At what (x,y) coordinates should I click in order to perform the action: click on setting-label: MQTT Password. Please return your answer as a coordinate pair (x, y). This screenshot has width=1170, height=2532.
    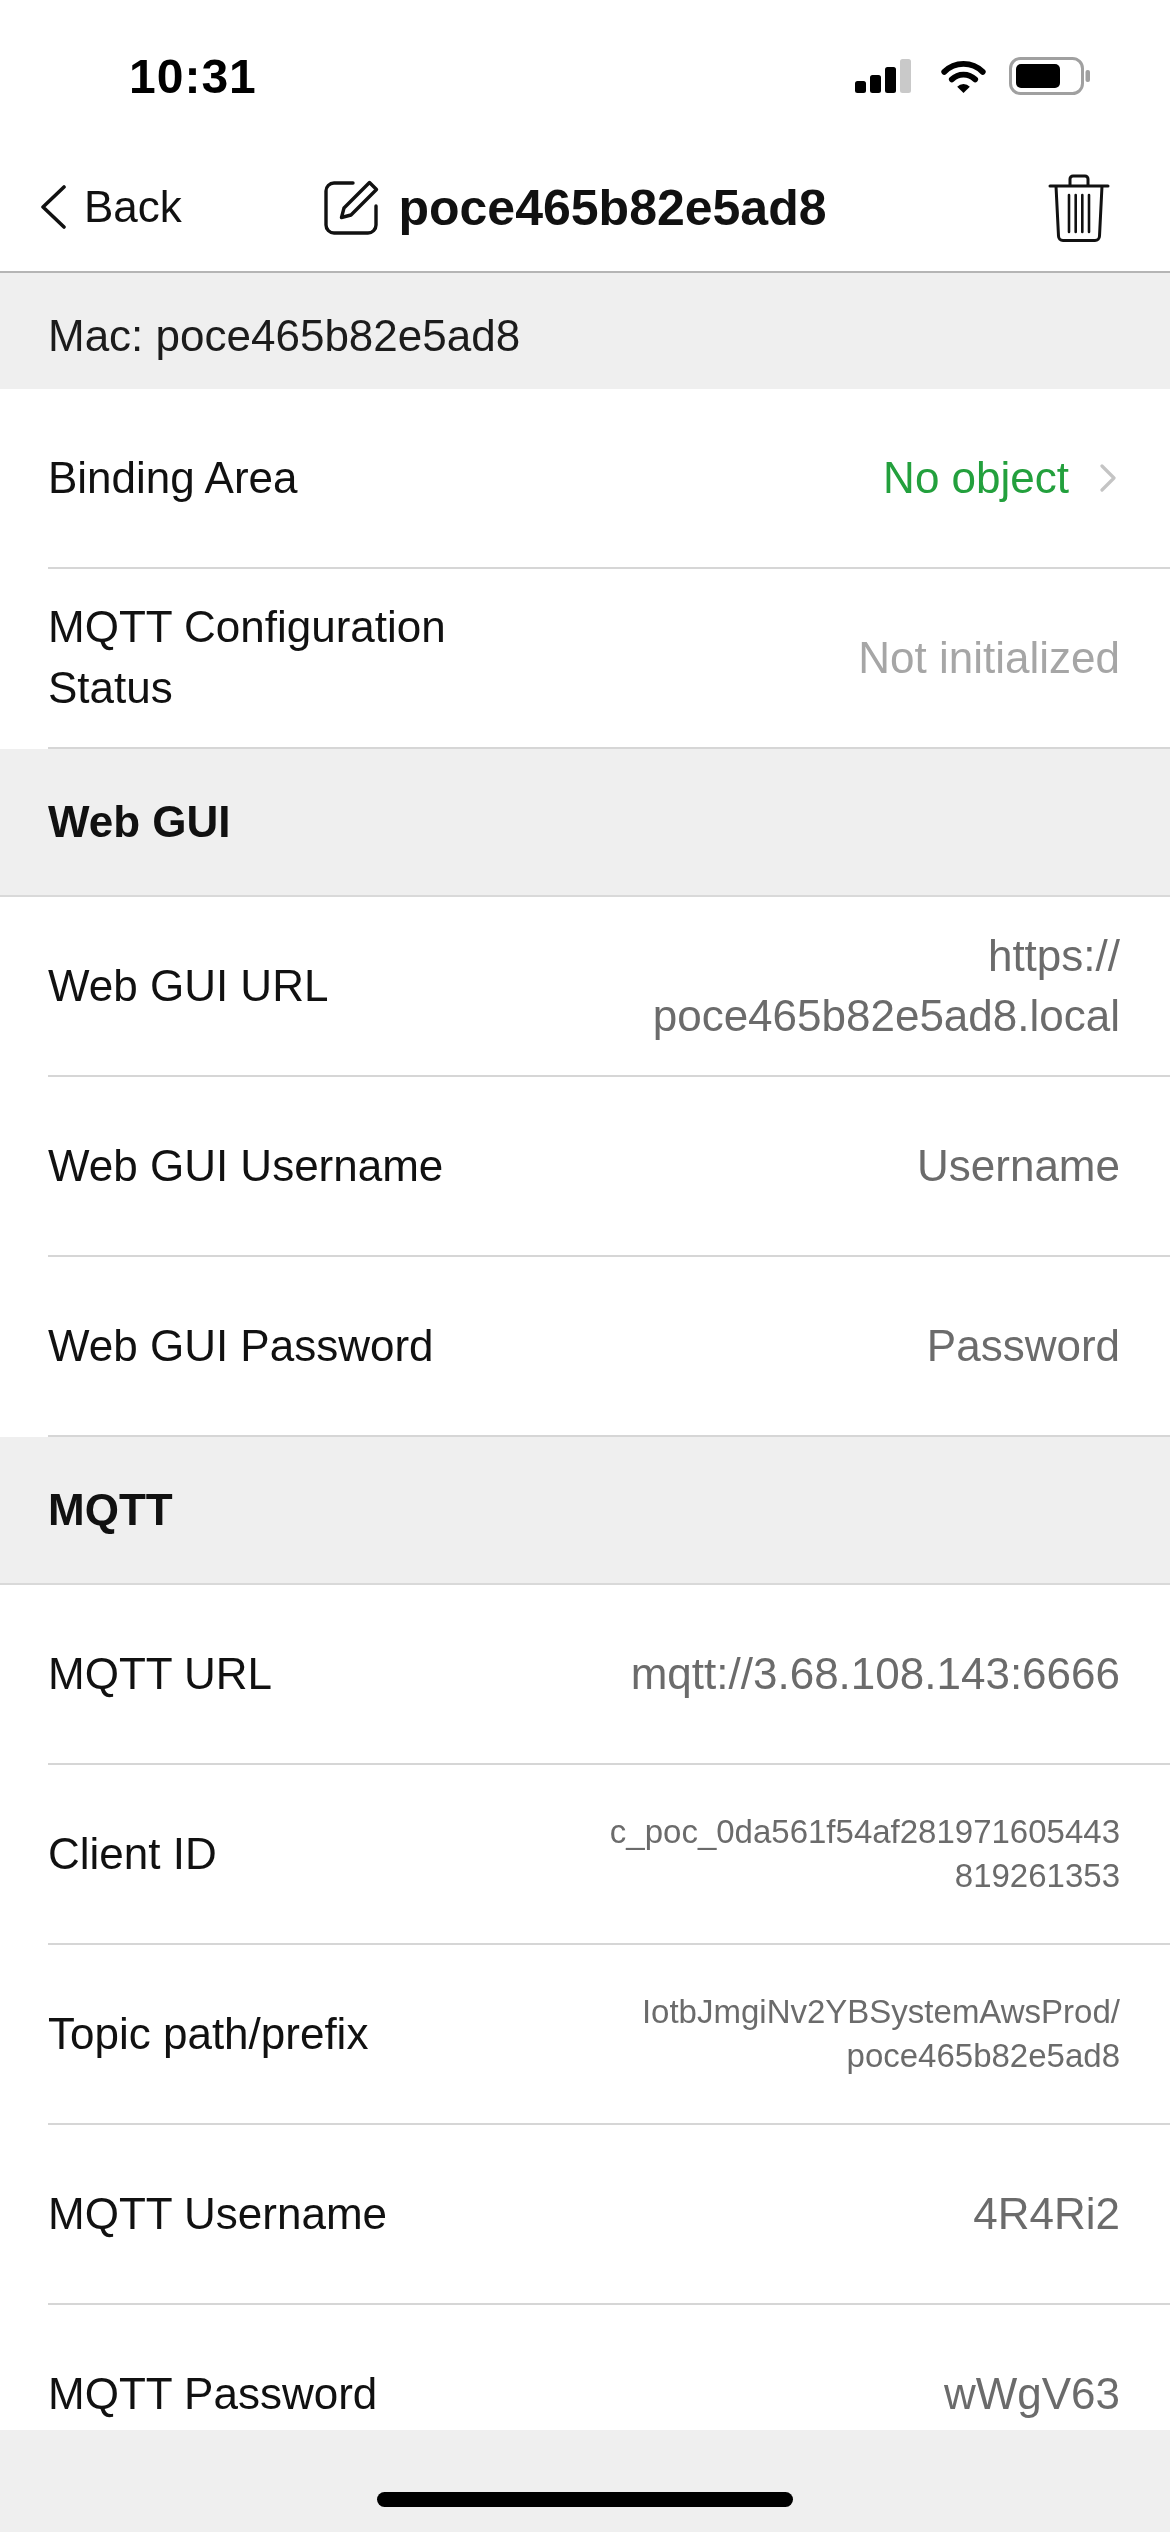
    Looking at the image, I should click on (213, 2393).